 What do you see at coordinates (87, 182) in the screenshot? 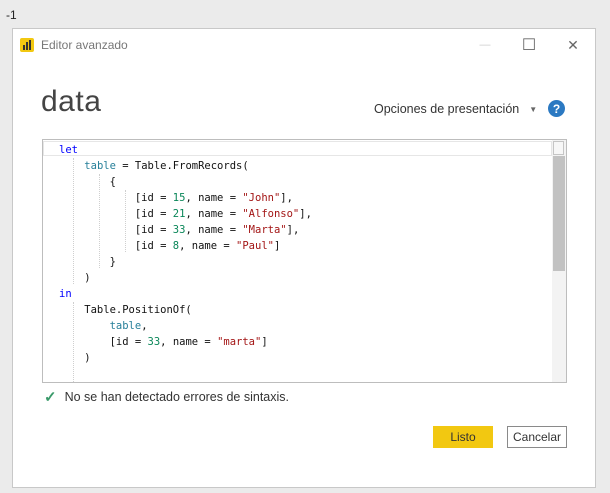
I see `code-token: {` at bounding box center [87, 182].